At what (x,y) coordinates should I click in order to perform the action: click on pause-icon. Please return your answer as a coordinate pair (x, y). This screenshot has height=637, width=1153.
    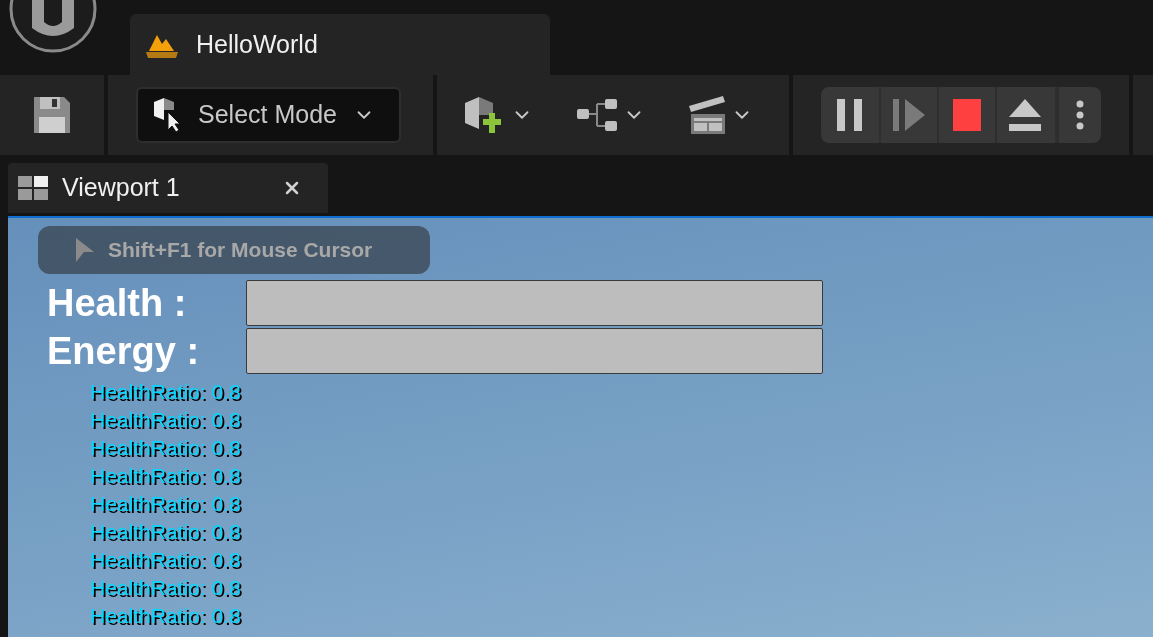
    Looking at the image, I should click on (850, 115).